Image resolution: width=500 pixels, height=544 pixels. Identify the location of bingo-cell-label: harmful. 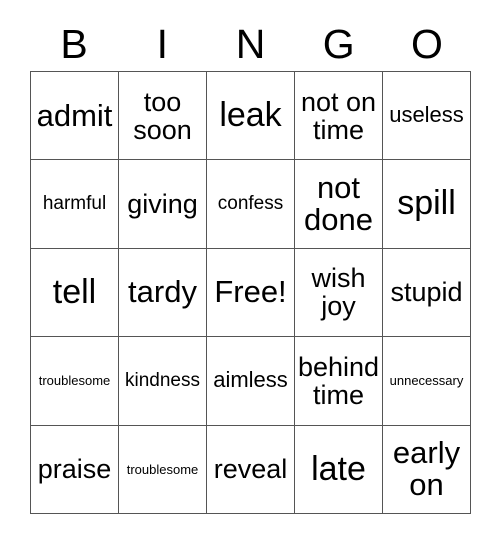
(74, 204).